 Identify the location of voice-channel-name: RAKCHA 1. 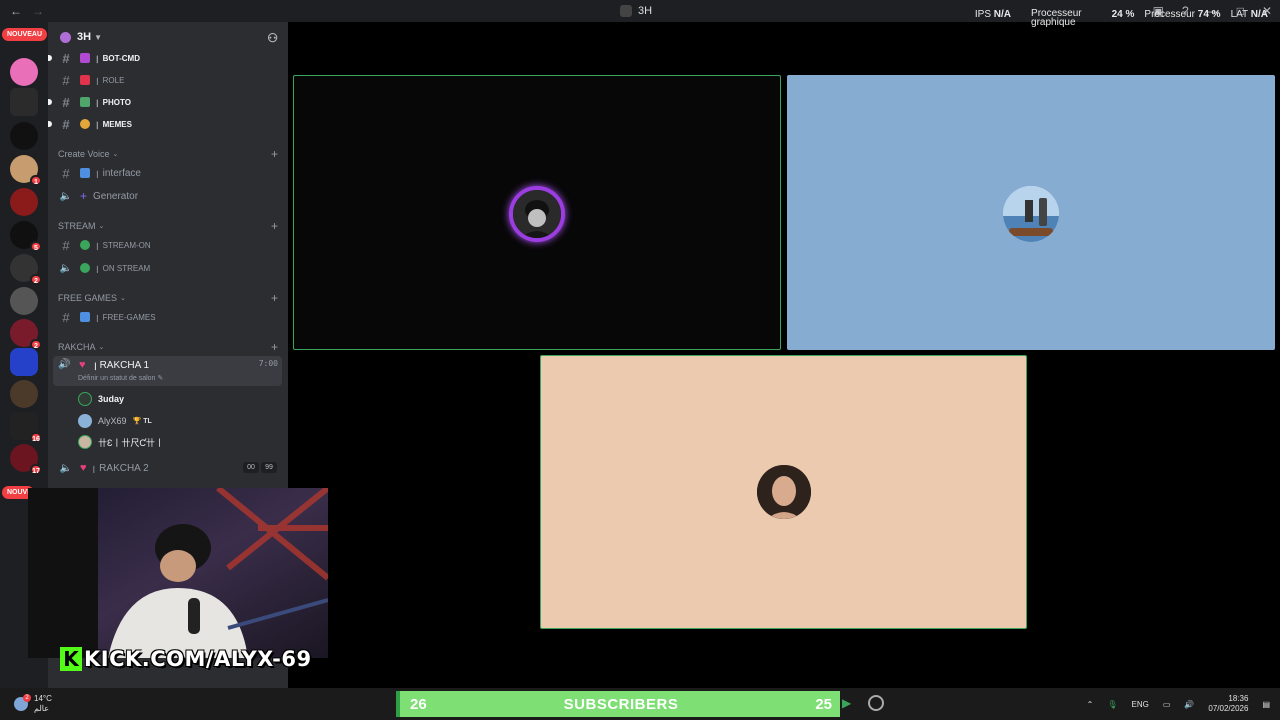
(124, 365).